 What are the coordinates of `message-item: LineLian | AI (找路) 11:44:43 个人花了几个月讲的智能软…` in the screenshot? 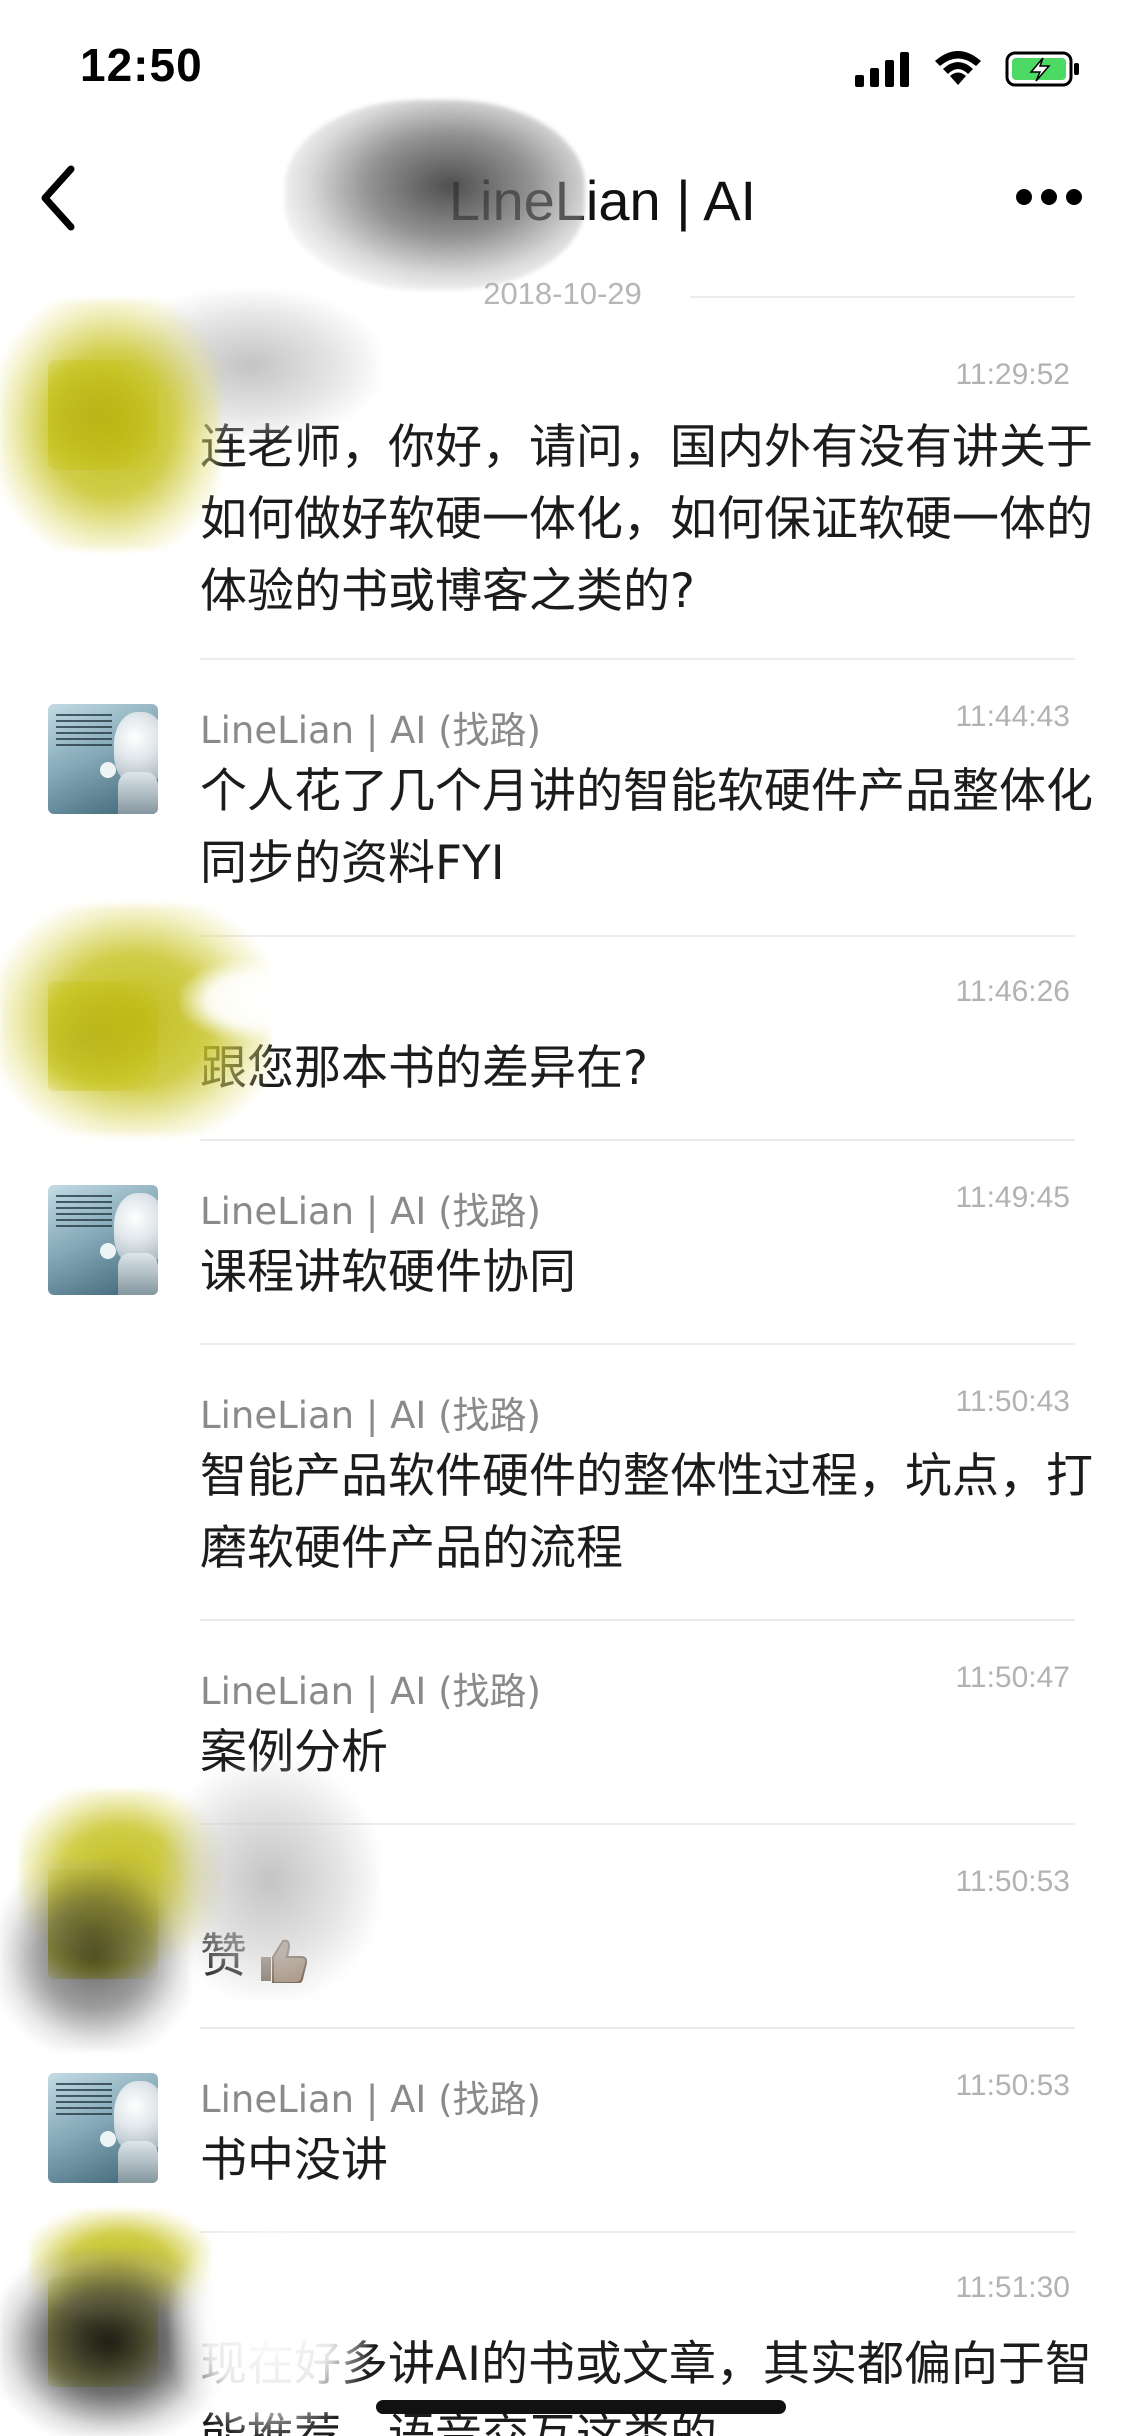 It's located at (562, 797).